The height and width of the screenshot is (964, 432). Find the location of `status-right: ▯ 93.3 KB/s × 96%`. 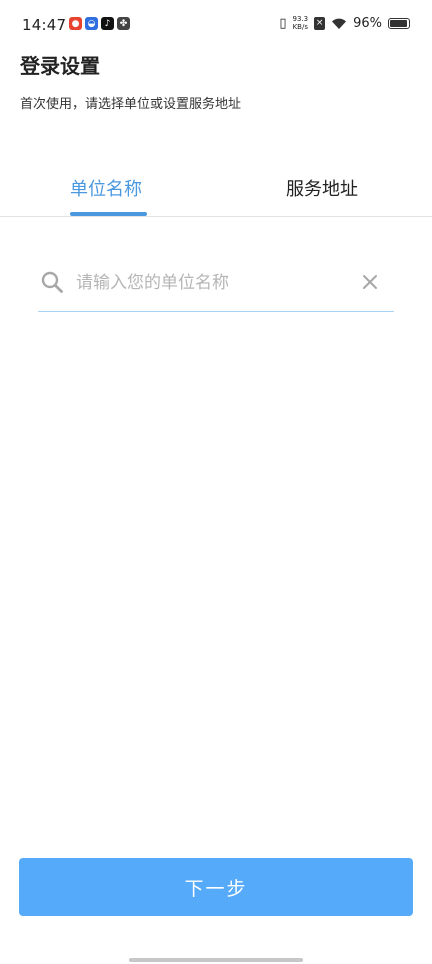

status-right: ▯ 93.3 KB/s × 96% is located at coordinates (344, 23).